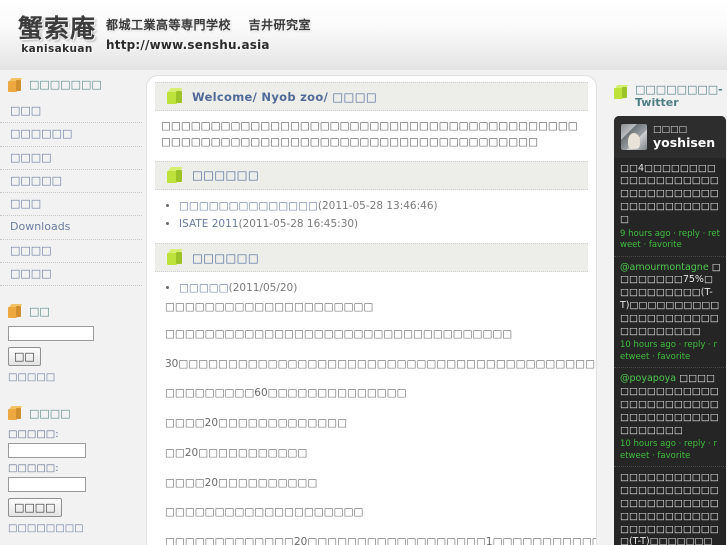 The height and width of the screenshot is (545, 727). Describe the element at coordinates (236, 452) in the screenshot. I see `diary-paragraph-5: □□20□□□□□□□□□□□` at that location.